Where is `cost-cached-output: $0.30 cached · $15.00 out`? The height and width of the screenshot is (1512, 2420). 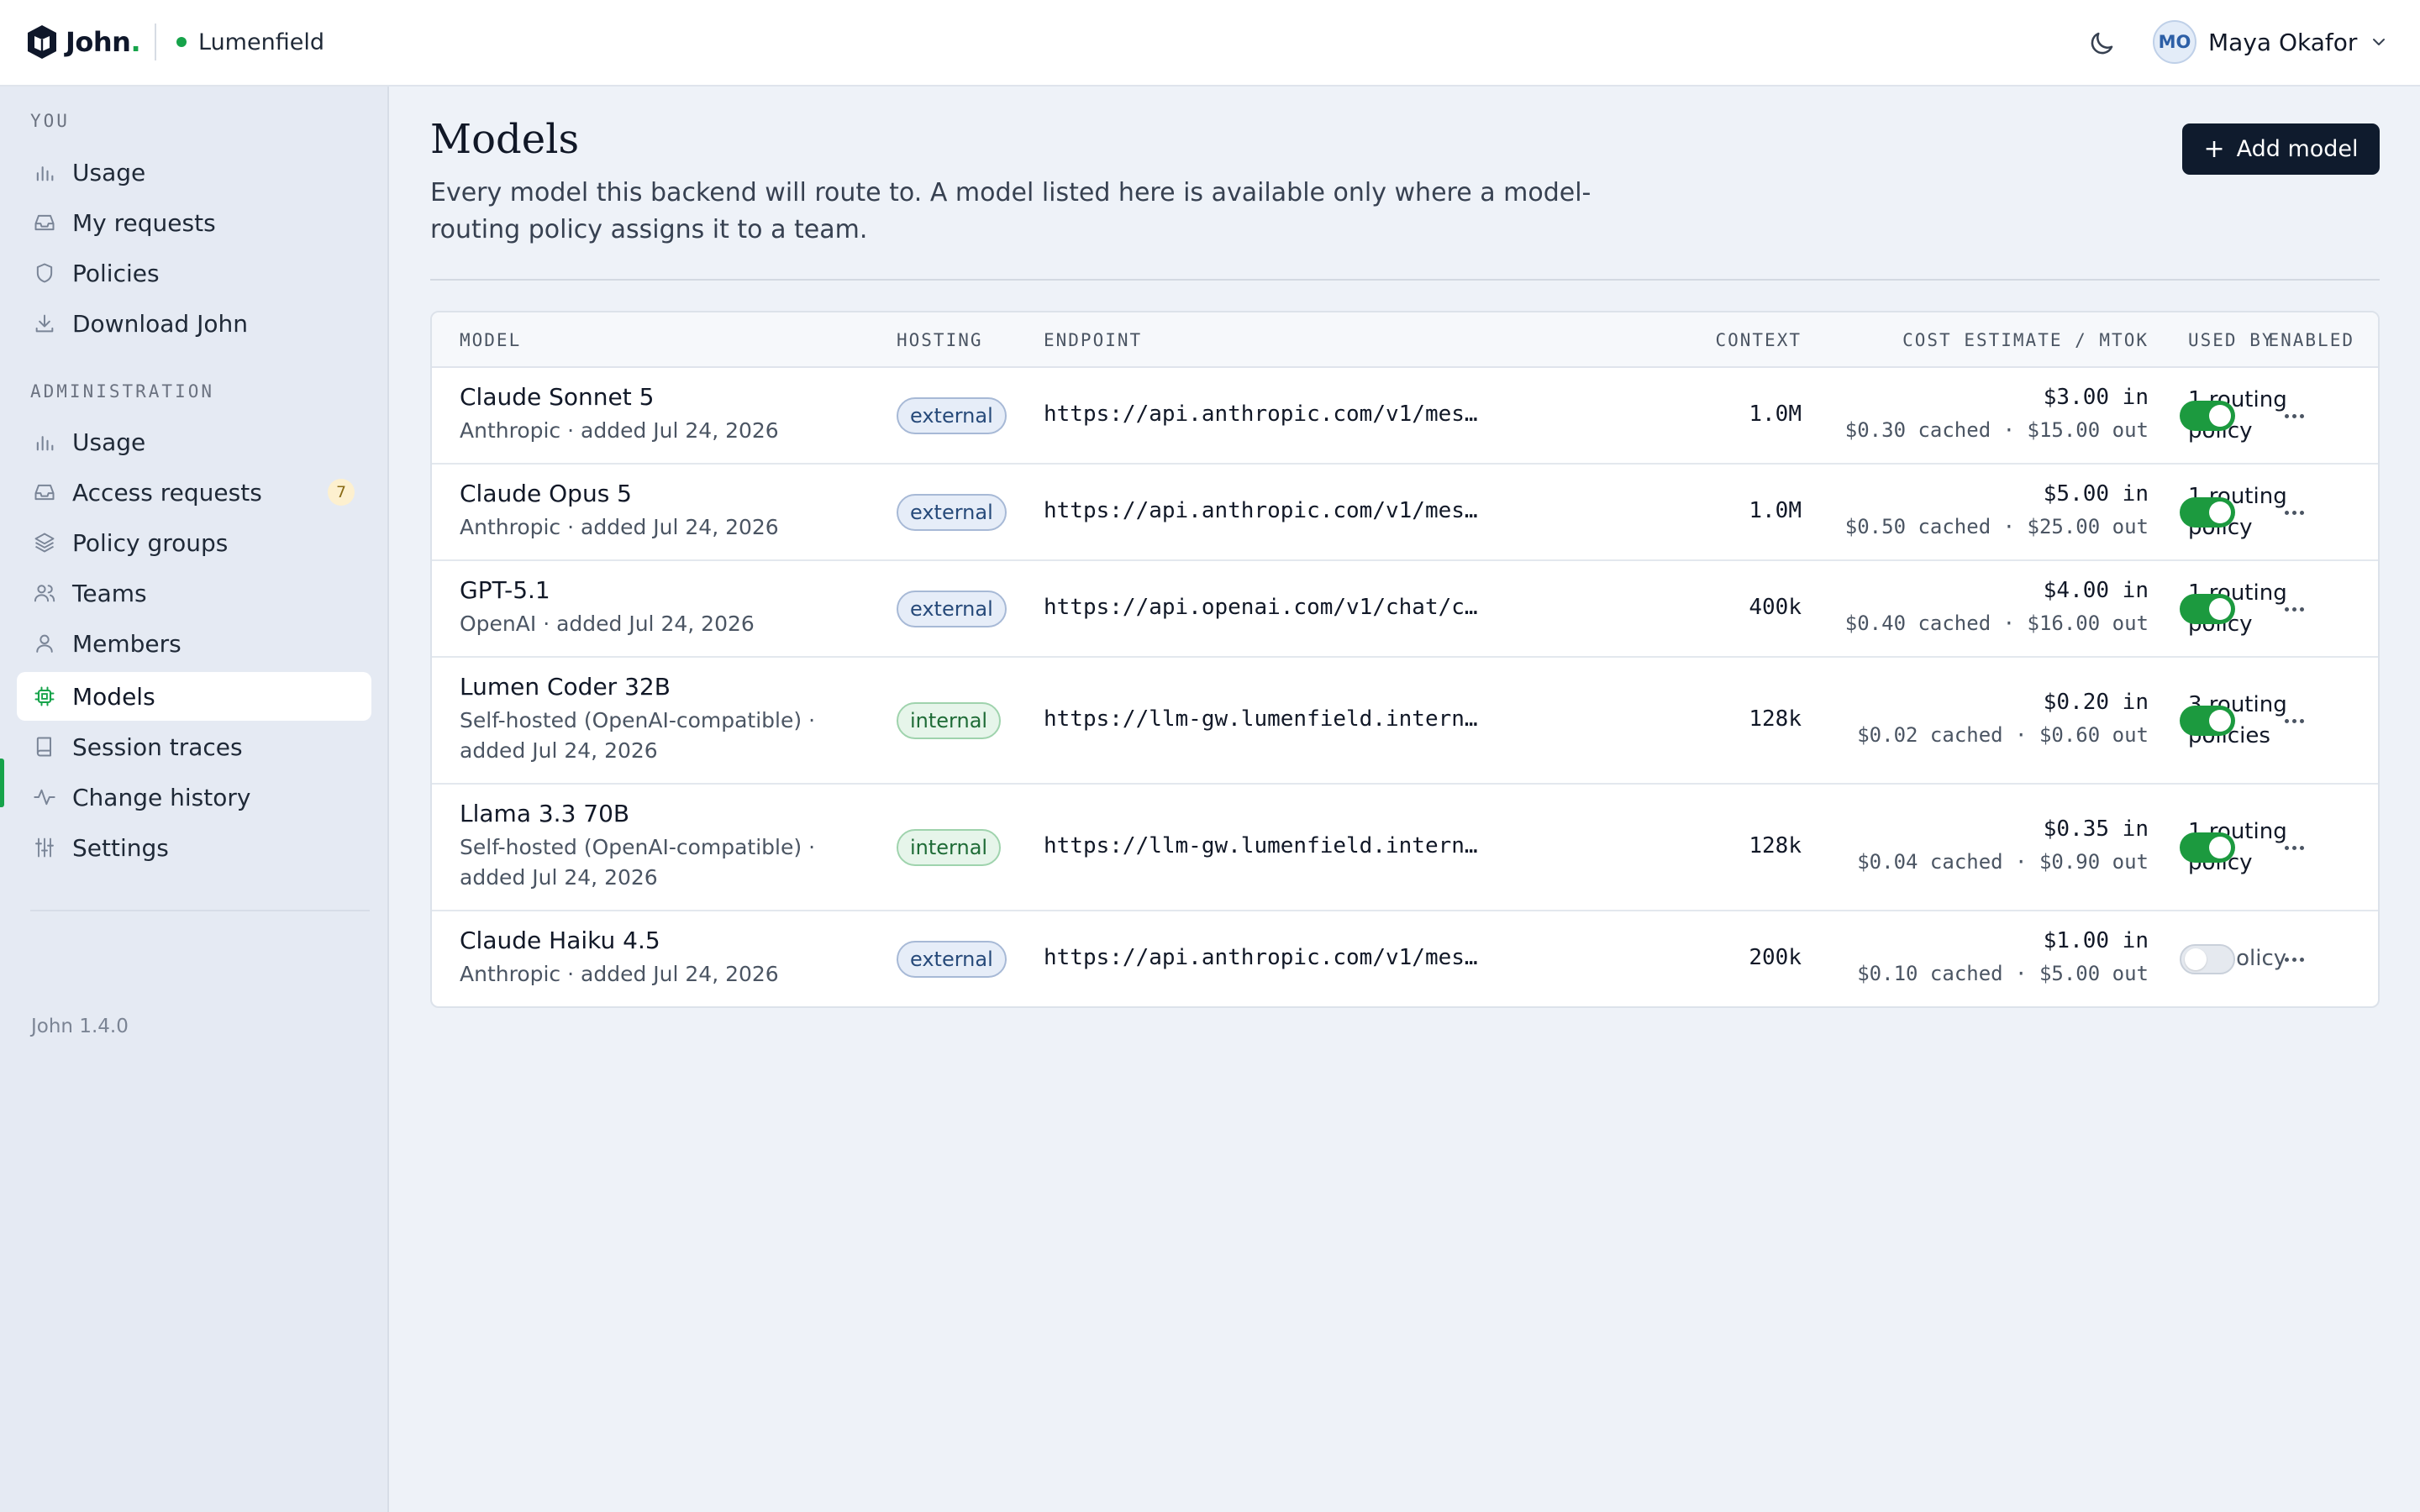
cost-cached-output: $0.30 cached · $15.00 out is located at coordinates (1996, 430).